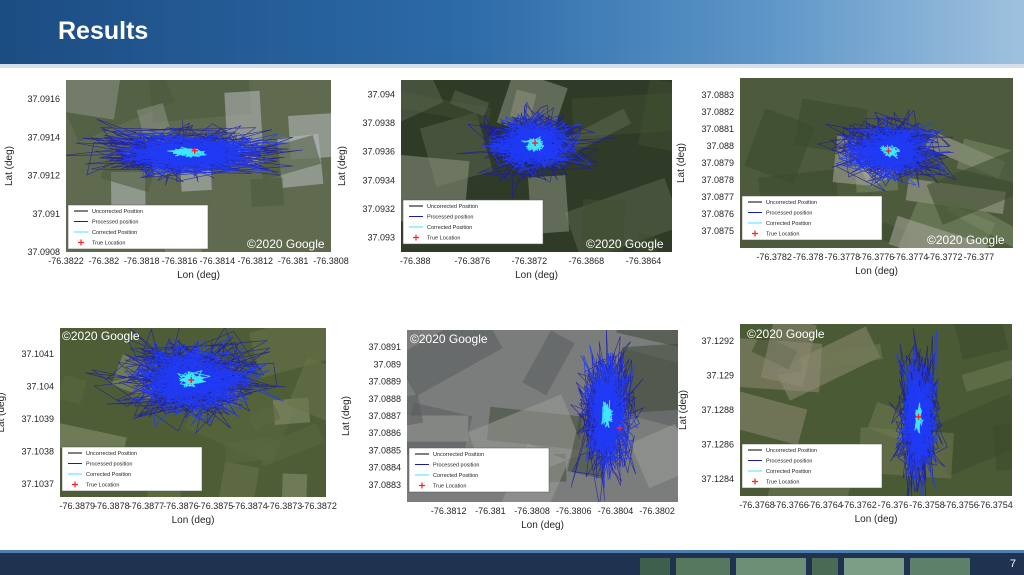  Describe the element at coordinates (843, 257) in the screenshot. I see `x-tick-label: -76.3778` at that location.